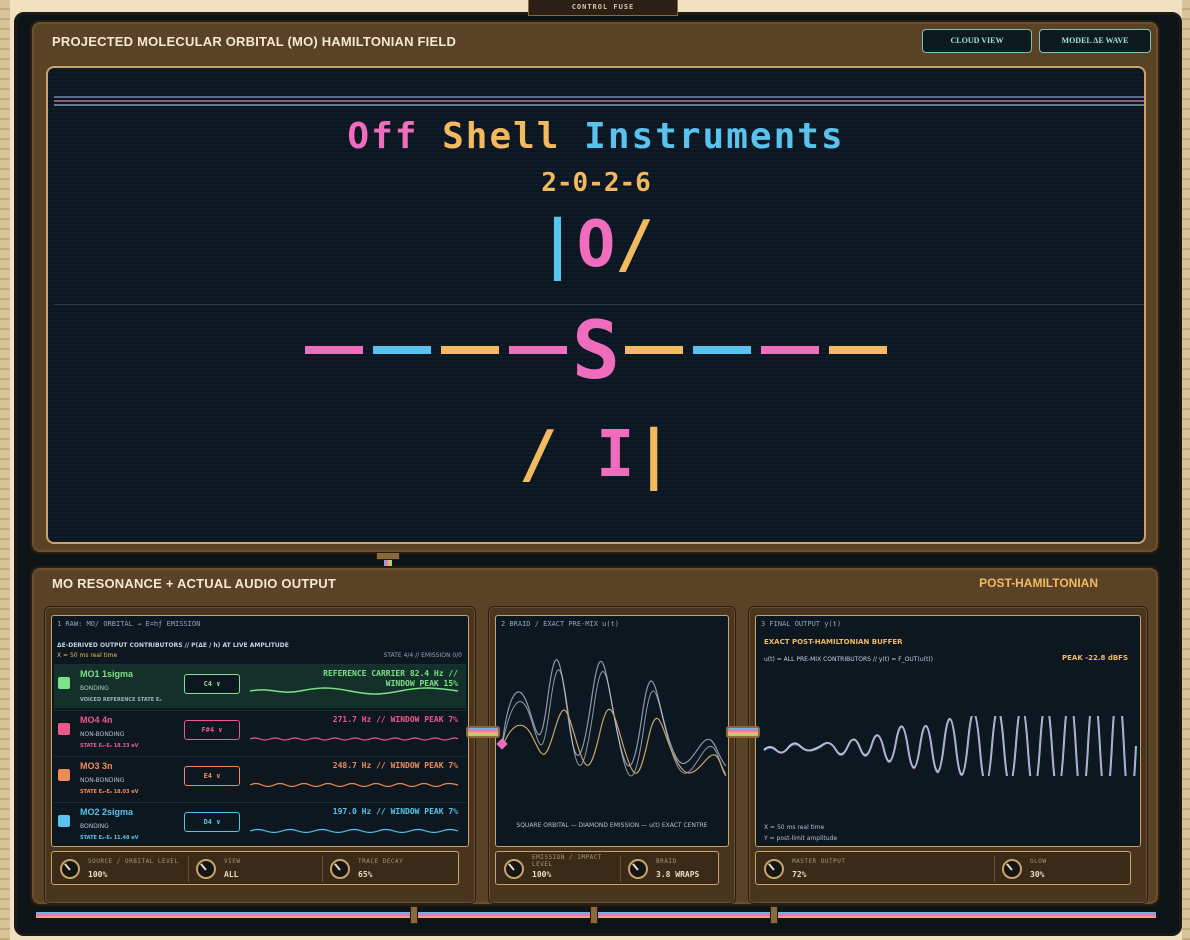 The height and width of the screenshot is (940, 1190). I want to click on mo4-info-line1: 271.7 Hz // WINDOW PEAK 7%, so click(395, 719).